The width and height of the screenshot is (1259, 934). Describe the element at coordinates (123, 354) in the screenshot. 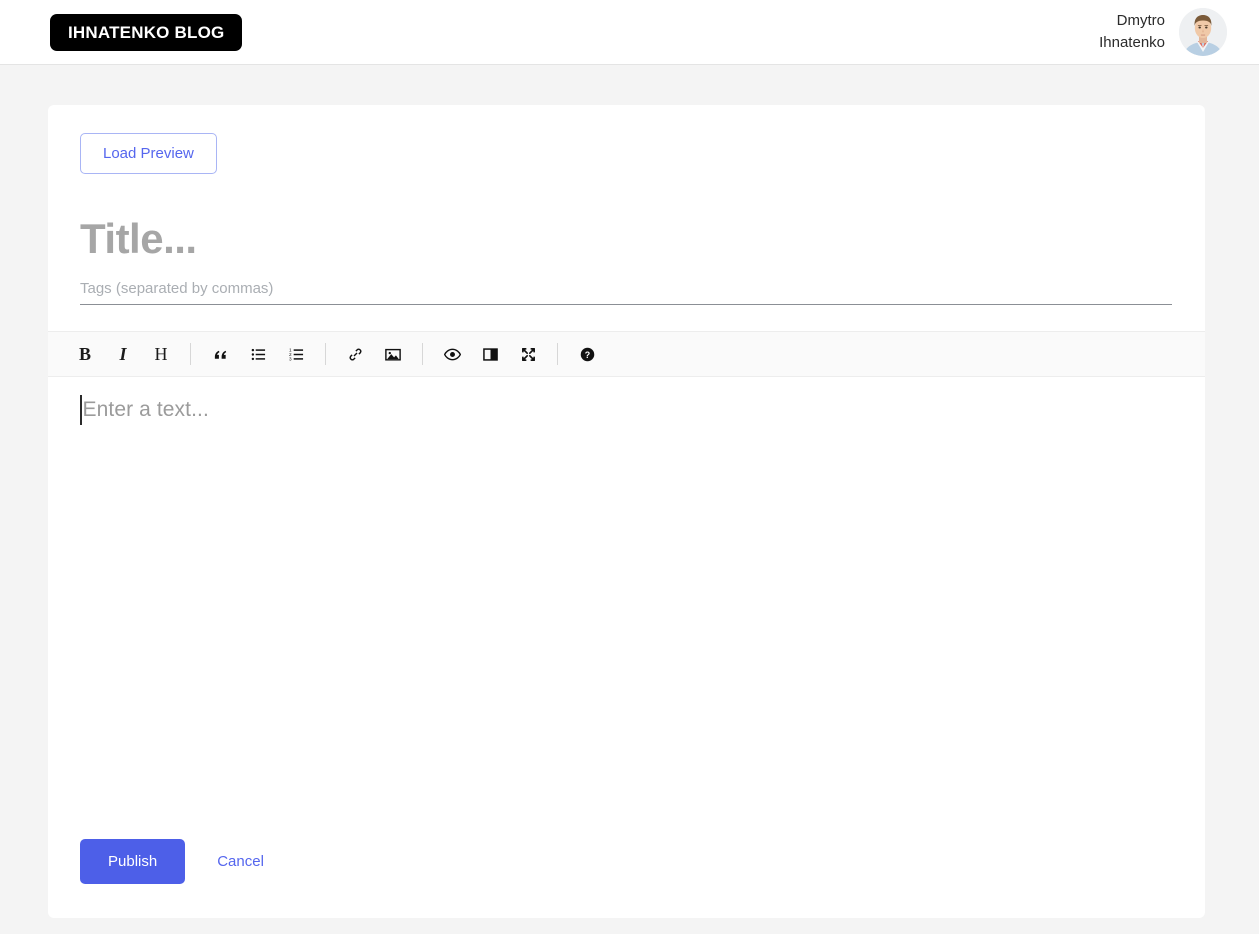

I see `italic-icon: I` at that location.